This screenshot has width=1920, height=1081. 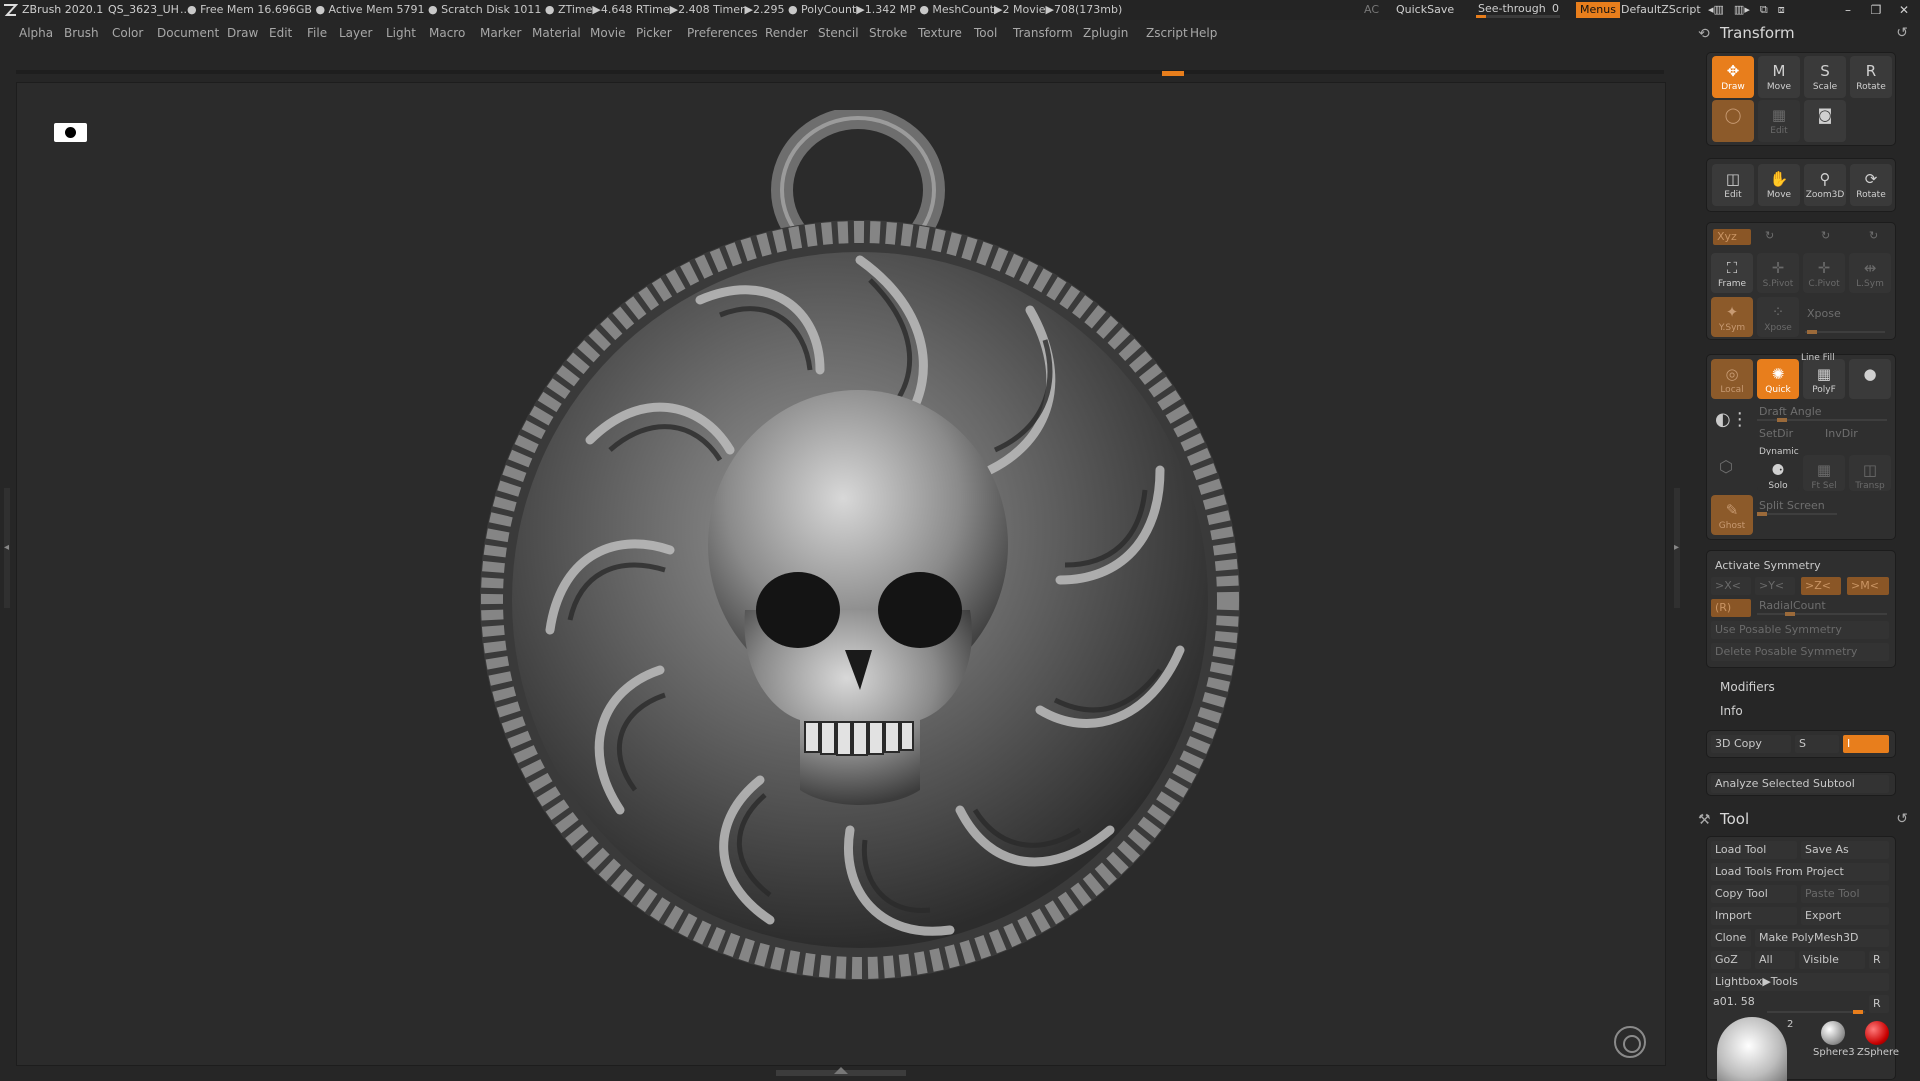 What do you see at coordinates (1778, 473) in the screenshot?
I see `solo-button: ⚈ Solo` at bounding box center [1778, 473].